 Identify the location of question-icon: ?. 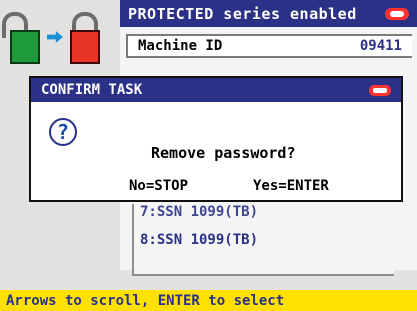
(63, 132).